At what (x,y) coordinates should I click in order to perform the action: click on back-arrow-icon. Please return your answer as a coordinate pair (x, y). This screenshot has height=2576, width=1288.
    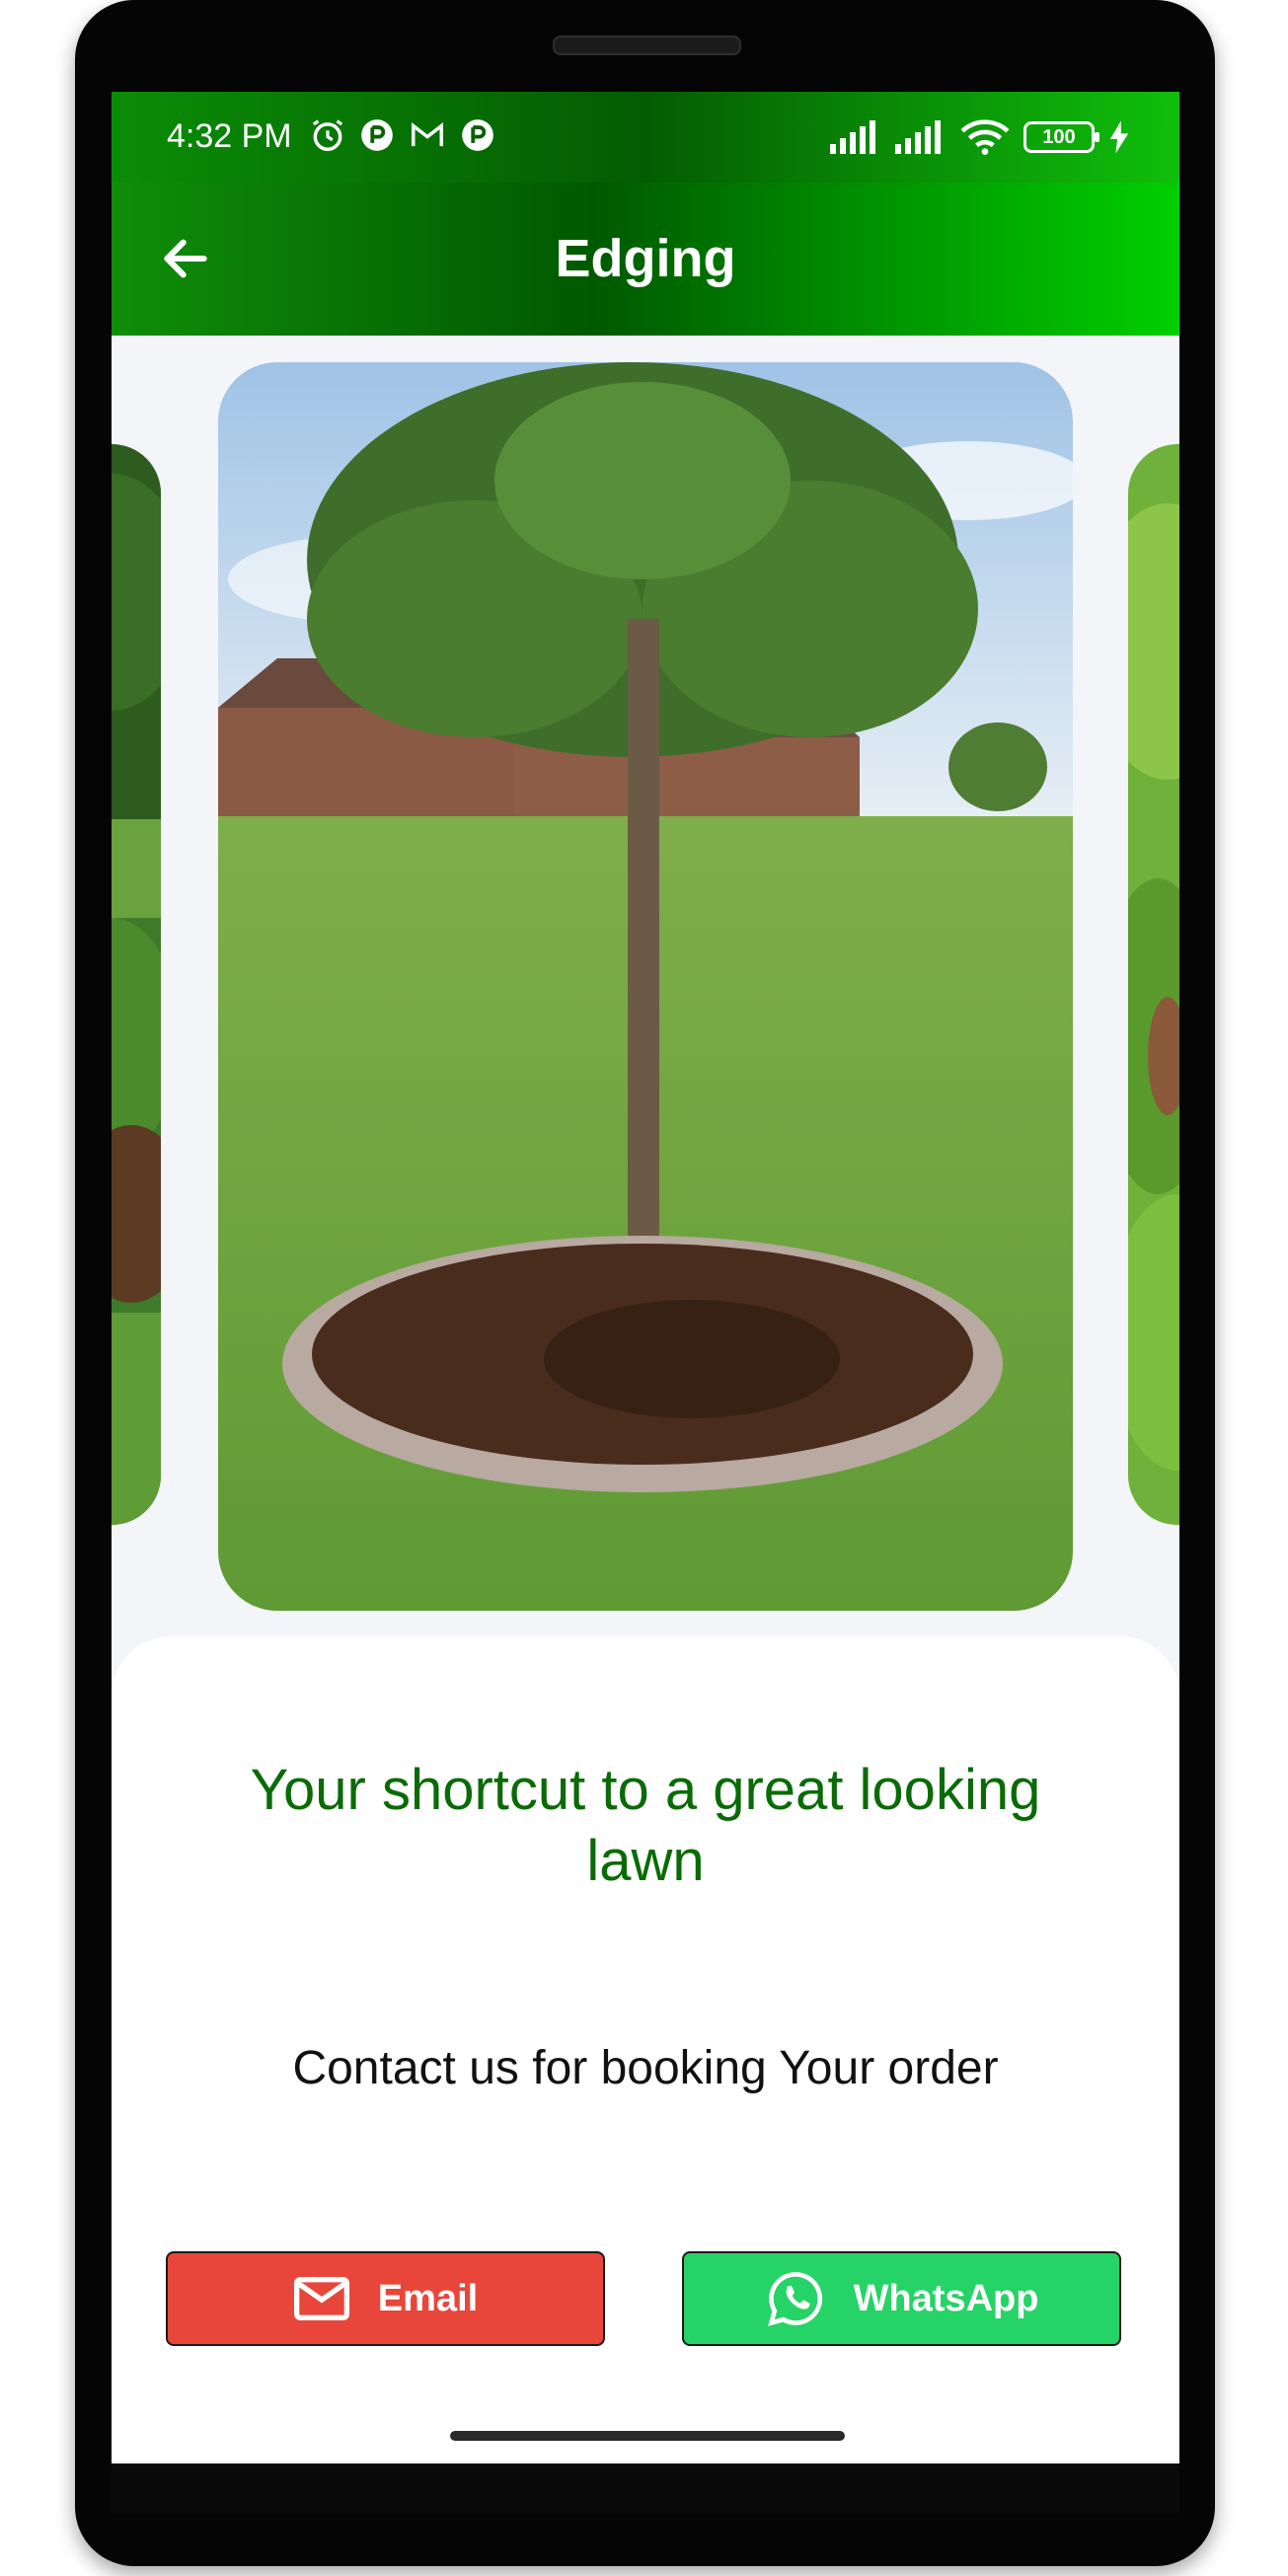
    Looking at the image, I should click on (186, 259).